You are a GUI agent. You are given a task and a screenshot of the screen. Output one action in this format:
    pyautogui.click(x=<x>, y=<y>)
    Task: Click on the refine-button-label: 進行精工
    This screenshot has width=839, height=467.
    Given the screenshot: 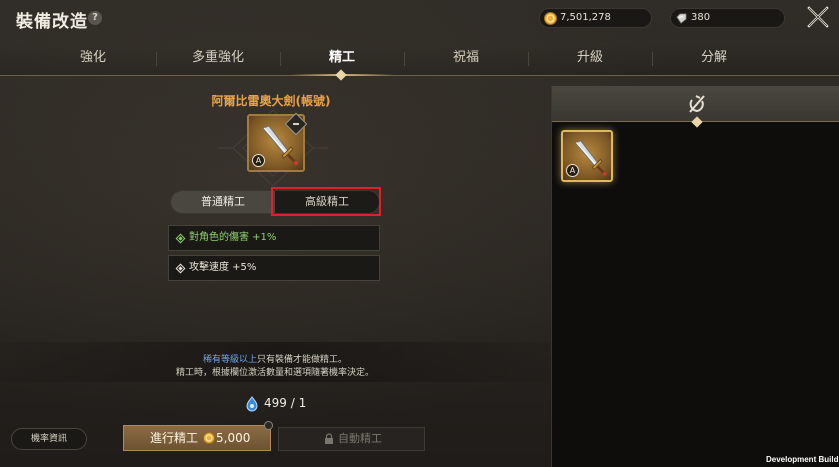 What is the action you would take?
    pyautogui.click(x=174, y=438)
    